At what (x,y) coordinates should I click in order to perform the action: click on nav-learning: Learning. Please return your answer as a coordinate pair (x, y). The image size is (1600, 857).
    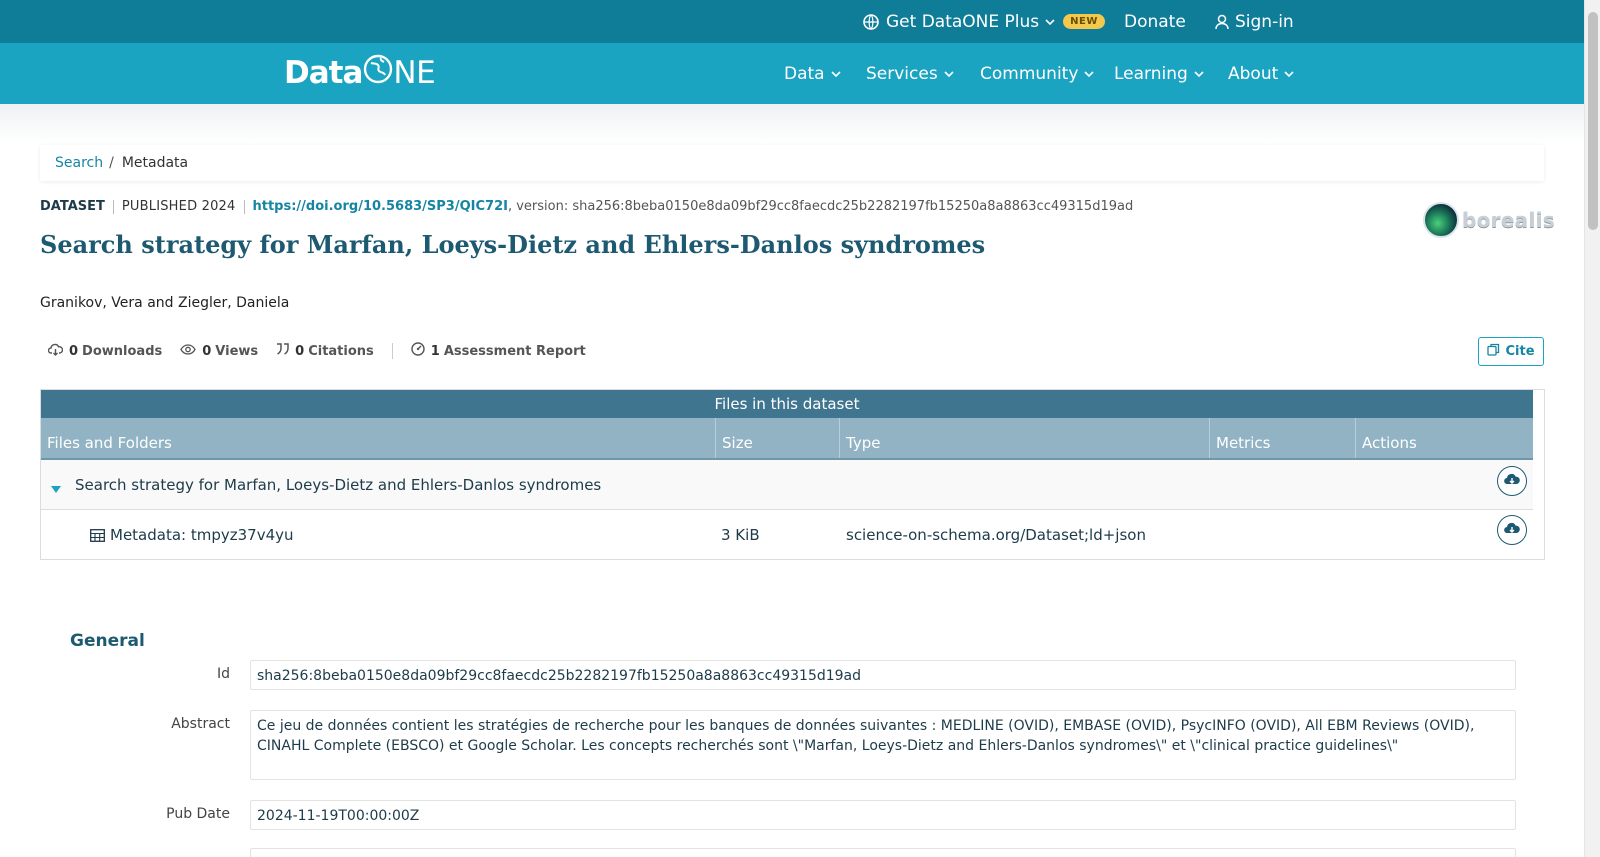
    Looking at the image, I should click on (1159, 73).